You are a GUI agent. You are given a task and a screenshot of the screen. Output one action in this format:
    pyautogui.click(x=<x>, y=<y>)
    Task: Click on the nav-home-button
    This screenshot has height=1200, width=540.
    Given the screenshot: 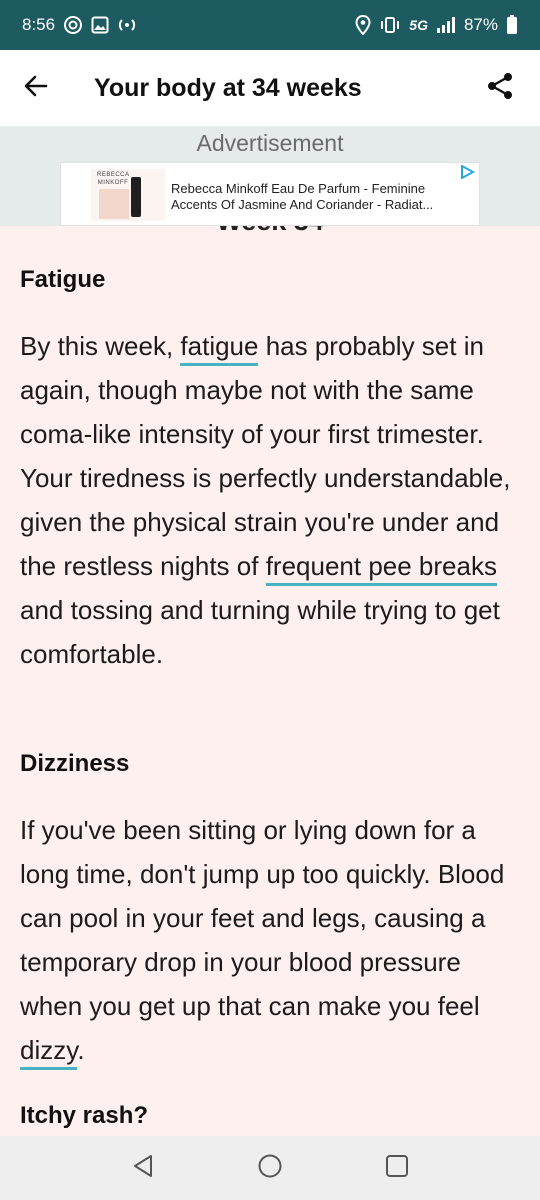 What is the action you would take?
    pyautogui.click(x=270, y=1168)
    